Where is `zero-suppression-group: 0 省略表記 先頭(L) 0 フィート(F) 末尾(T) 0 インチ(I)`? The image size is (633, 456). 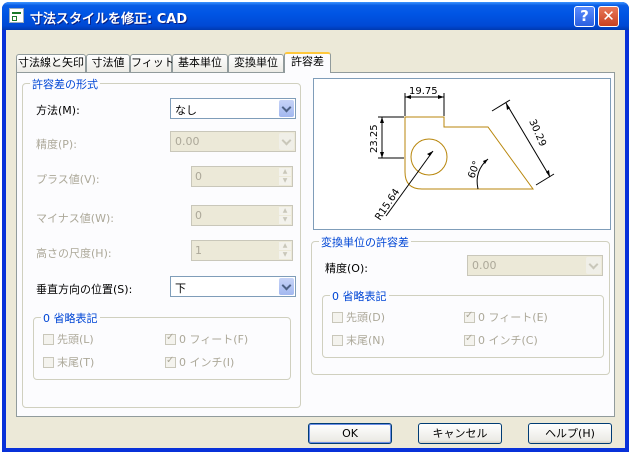
zero-suppression-group: 0 省略表記 先頭(L) 0 フィート(F) 末尾(T) 0 インチ(I) is located at coordinates (162, 345).